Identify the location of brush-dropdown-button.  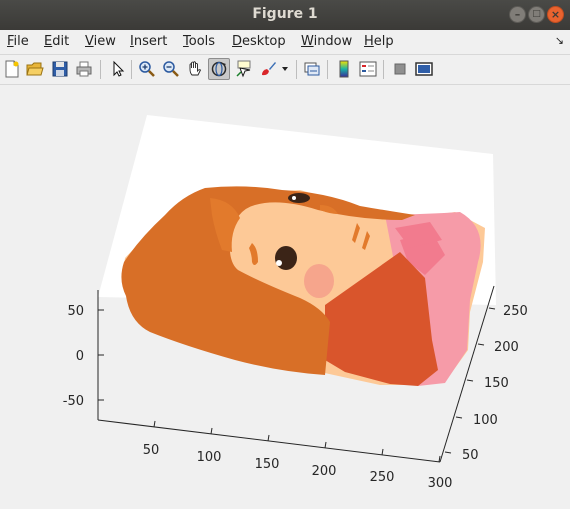
(285, 69).